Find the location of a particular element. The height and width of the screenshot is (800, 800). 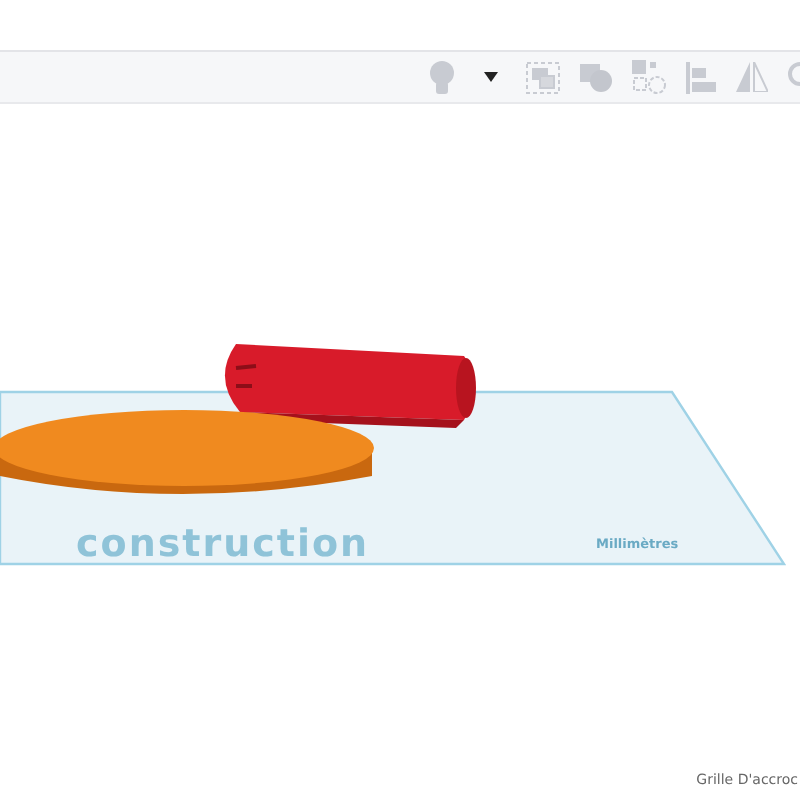

ungroup-icon is located at coordinates (649, 77).